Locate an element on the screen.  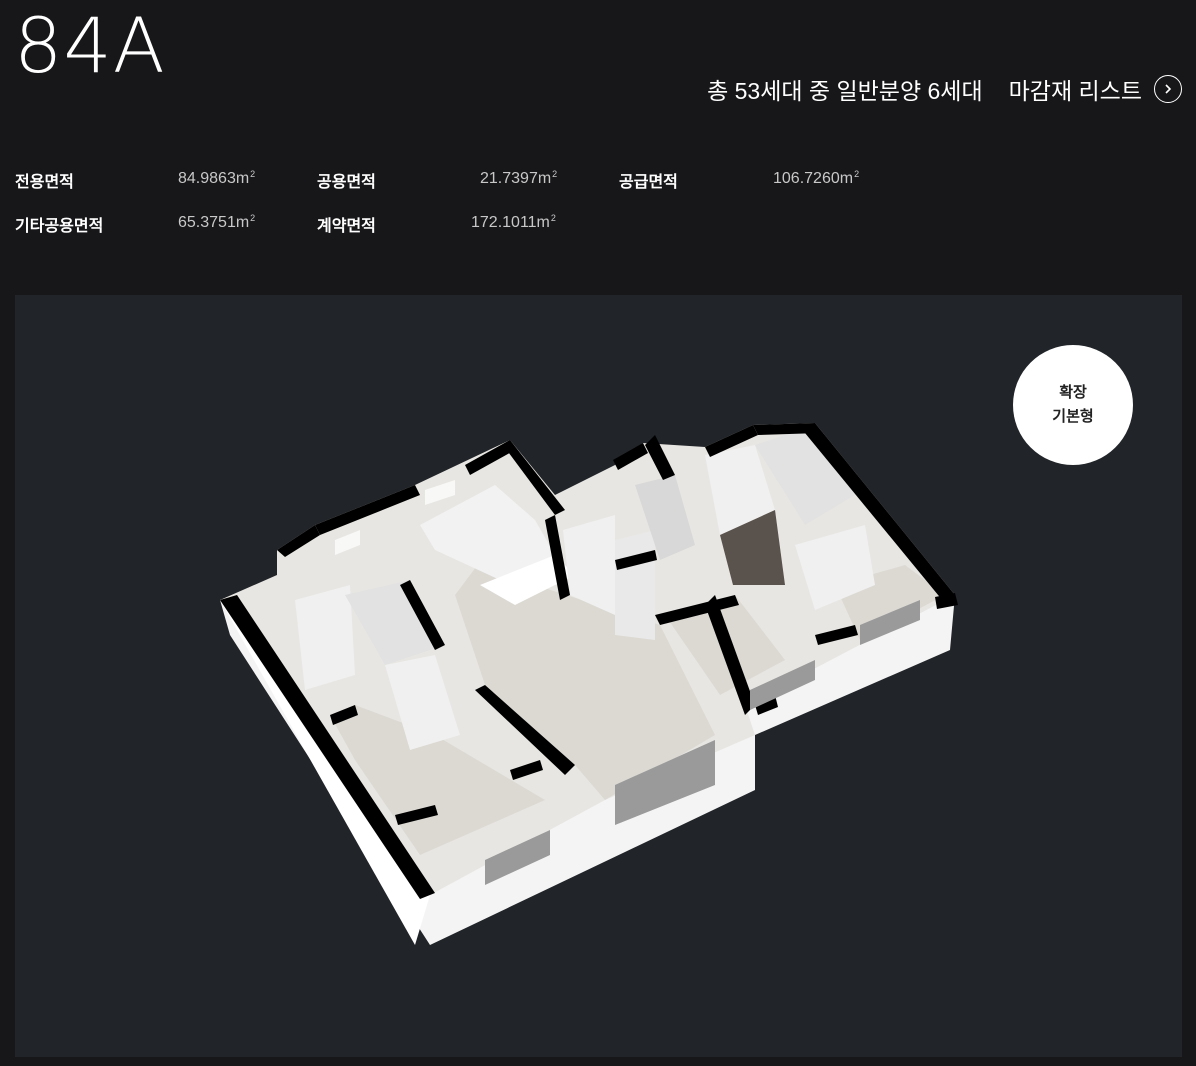
chevron-right-circle-icon is located at coordinates (1168, 89).